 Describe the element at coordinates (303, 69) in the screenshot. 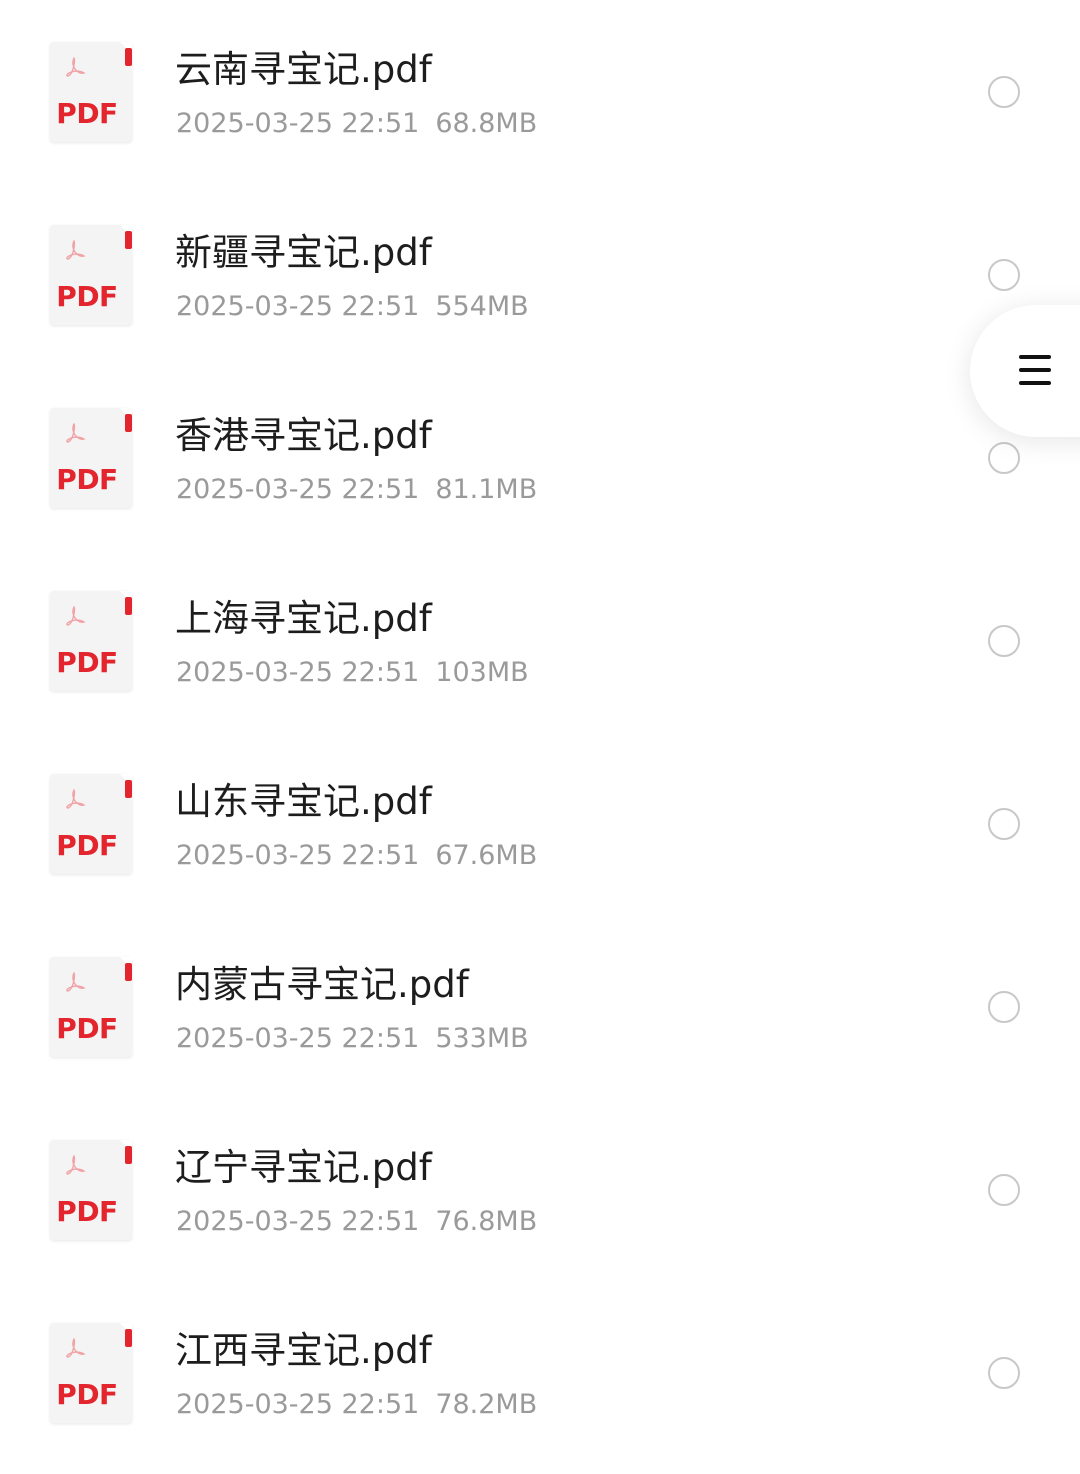

I see `file-name: 云南寻宝记.pdf` at that location.